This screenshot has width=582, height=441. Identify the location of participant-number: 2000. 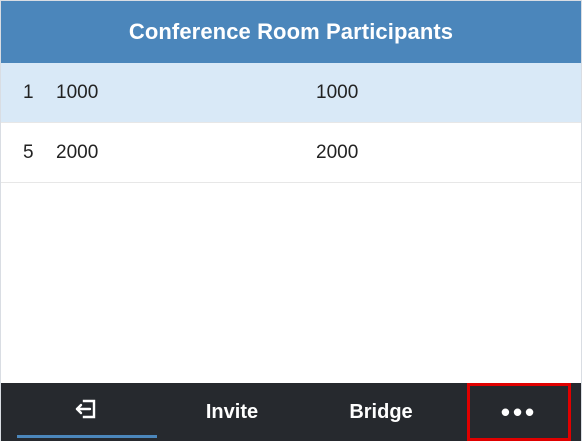
(337, 152).